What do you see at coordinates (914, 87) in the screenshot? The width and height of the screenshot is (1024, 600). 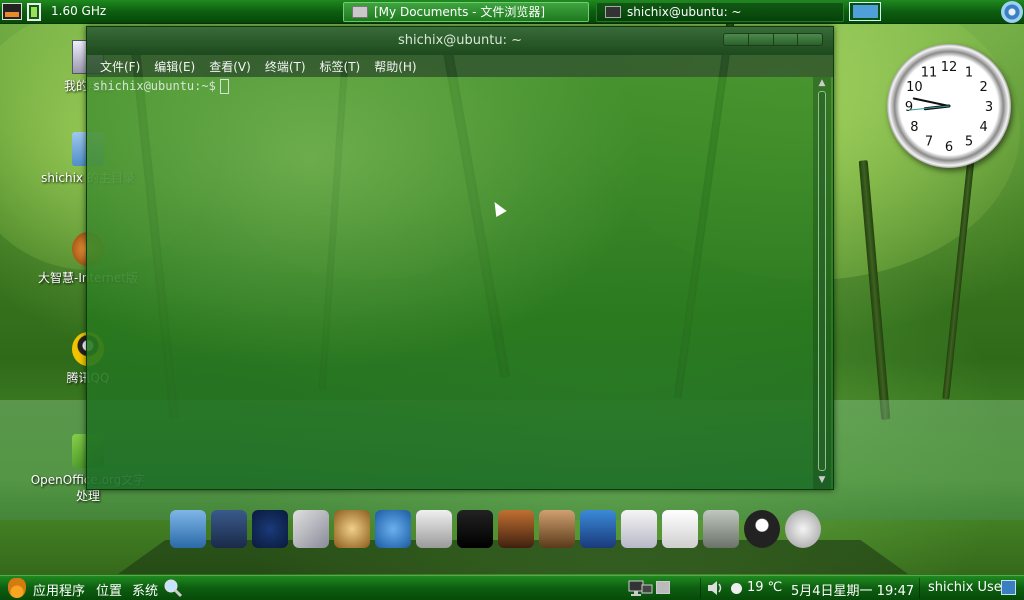 I see `clock-numeral: 10` at bounding box center [914, 87].